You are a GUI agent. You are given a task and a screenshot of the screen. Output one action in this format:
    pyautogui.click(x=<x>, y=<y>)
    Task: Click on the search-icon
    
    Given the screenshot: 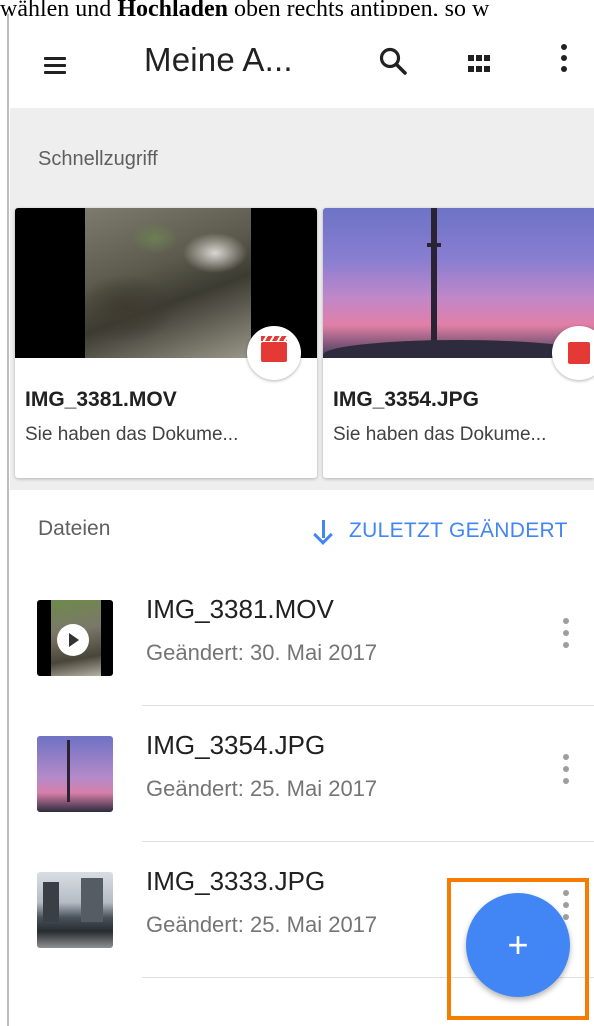 What is the action you would take?
    pyautogui.click(x=393, y=61)
    